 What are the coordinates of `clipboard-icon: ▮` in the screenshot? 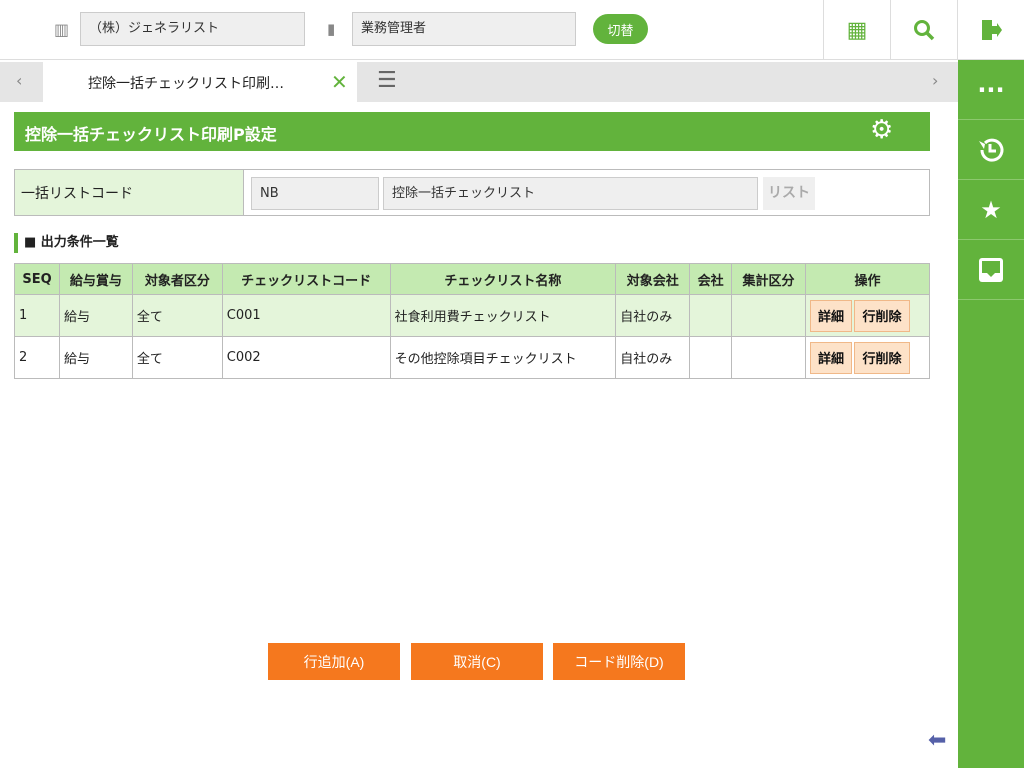 It's located at (331, 29).